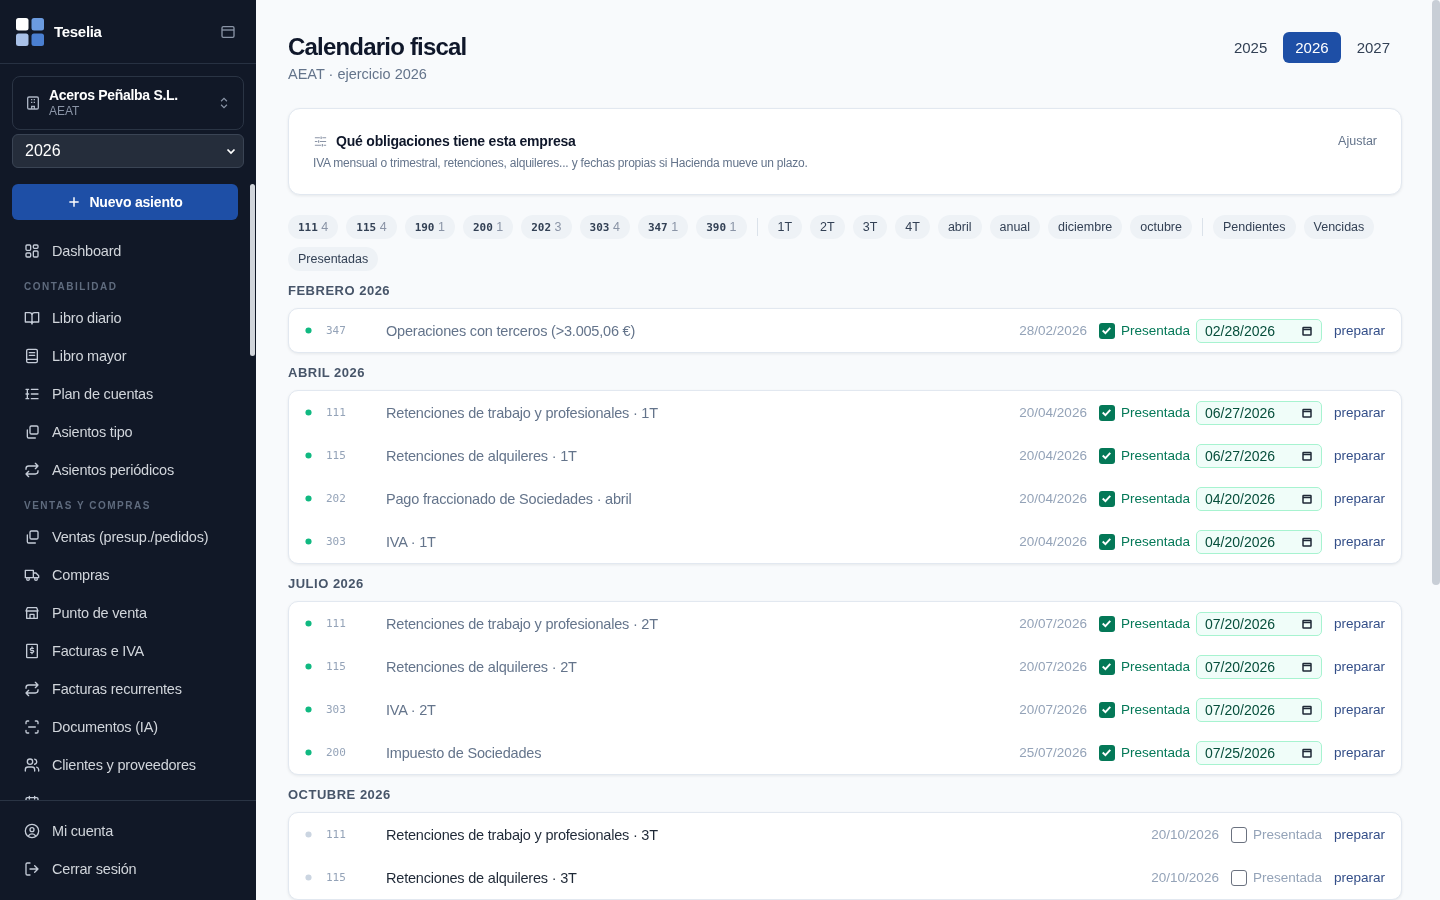  Describe the element at coordinates (128, 651) in the screenshot. I see `nav-item: Facturas e IVA` at that location.